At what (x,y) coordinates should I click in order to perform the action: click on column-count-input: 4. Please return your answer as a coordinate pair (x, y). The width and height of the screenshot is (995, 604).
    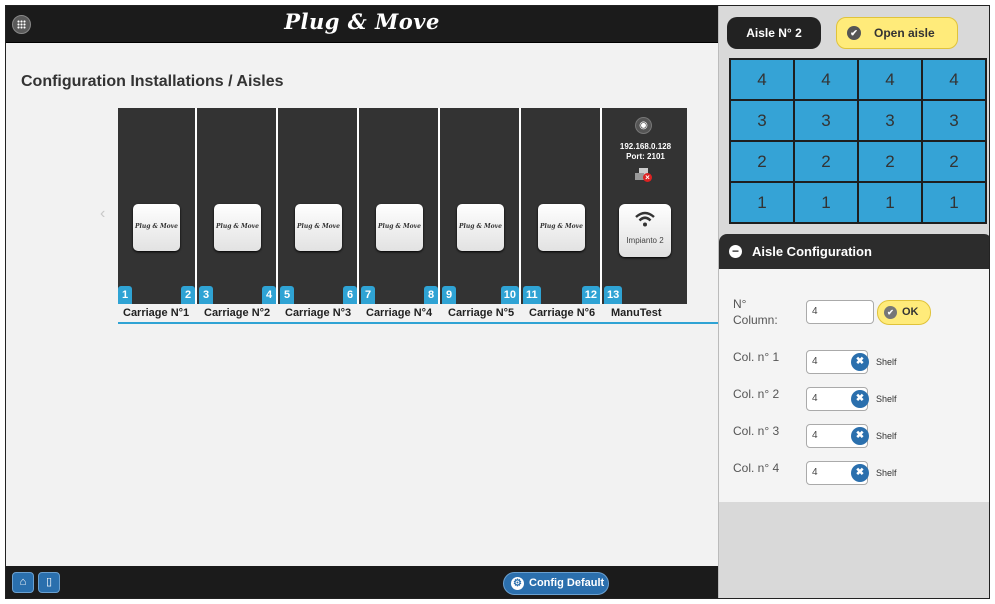
    Looking at the image, I should click on (840, 312).